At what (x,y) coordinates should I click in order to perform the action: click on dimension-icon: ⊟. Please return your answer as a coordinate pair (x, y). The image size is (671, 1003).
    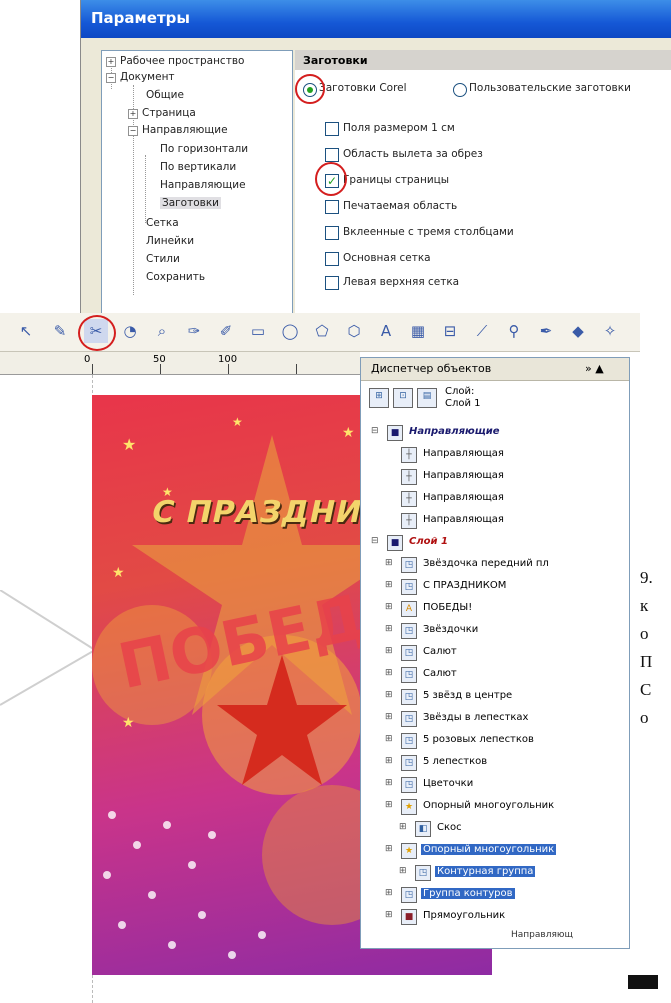
    Looking at the image, I should click on (450, 331).